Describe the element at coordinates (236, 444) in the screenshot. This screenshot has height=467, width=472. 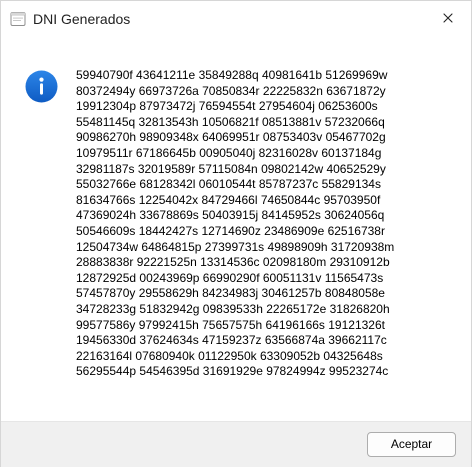
I see `dialog-footer: Aceptar` at that location.